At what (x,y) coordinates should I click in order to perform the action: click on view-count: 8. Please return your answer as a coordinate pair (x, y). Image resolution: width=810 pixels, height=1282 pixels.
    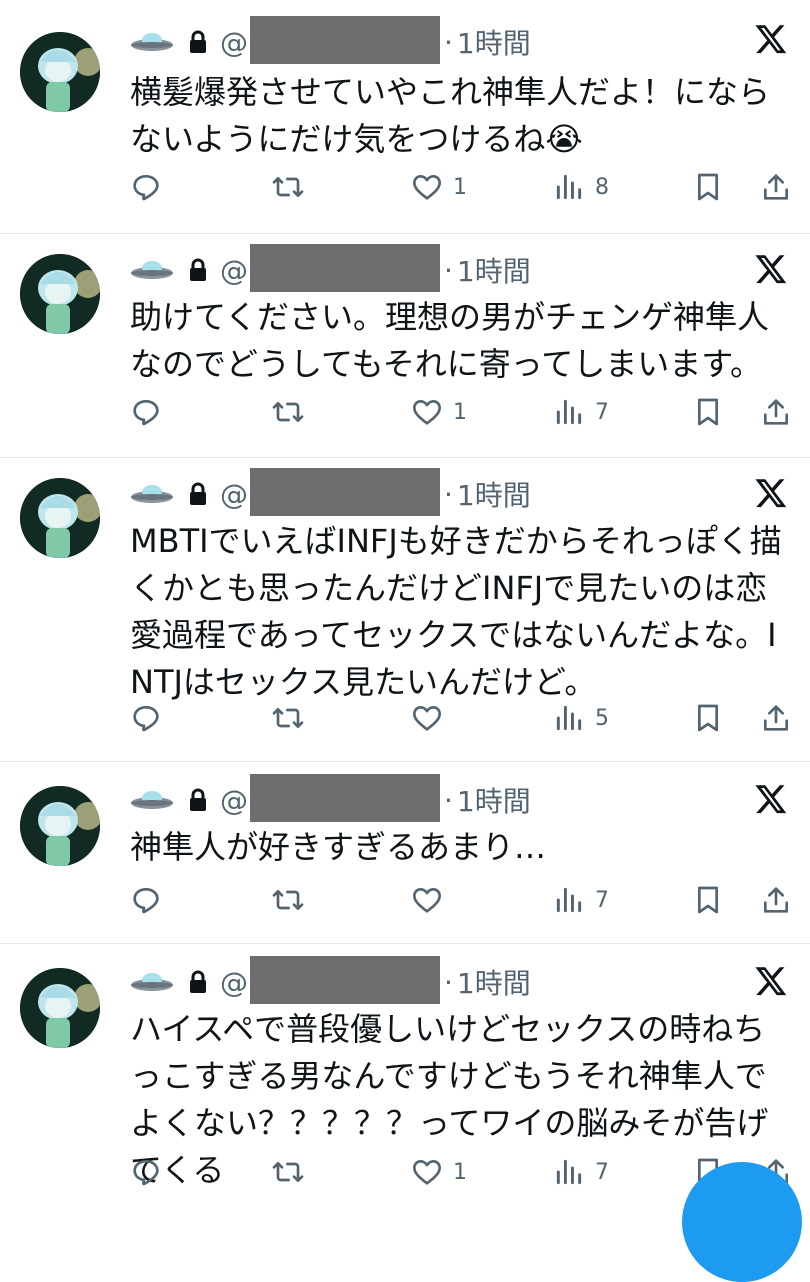
    Looking at the image, I should click on (602, 187).